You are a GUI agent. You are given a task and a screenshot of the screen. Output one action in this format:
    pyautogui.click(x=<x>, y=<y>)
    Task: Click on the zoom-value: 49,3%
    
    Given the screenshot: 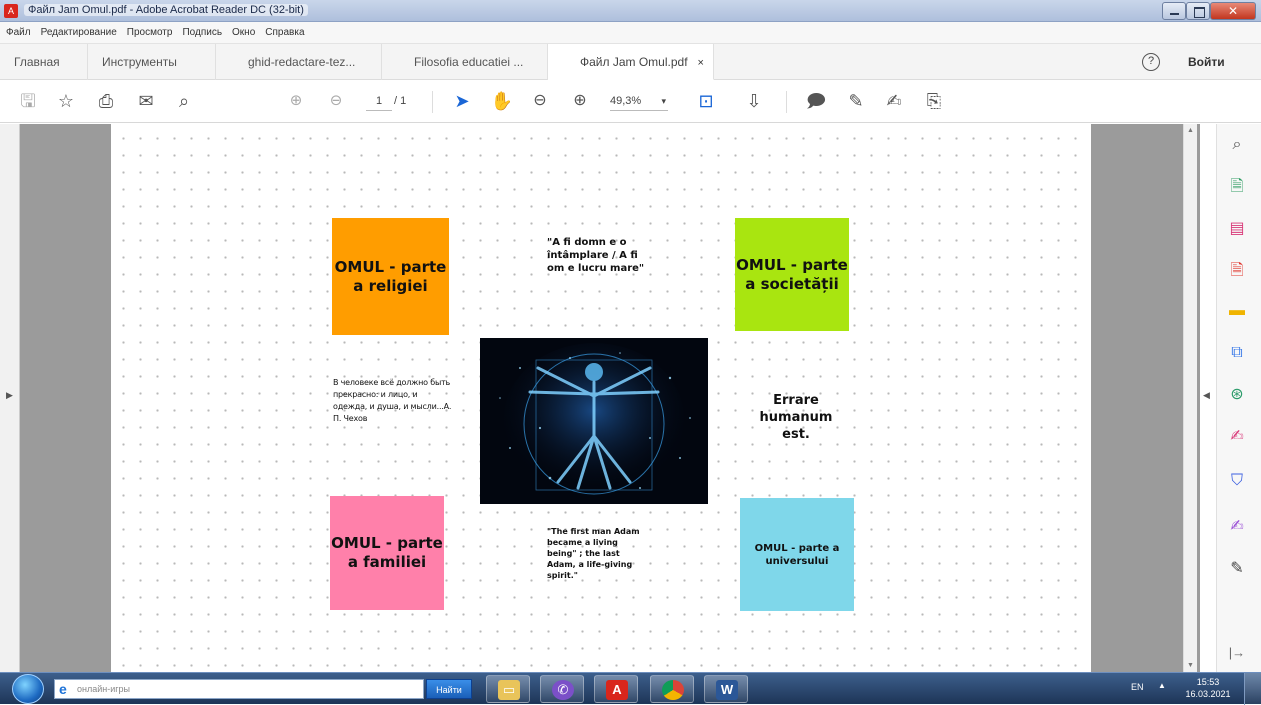 What is the action you would take?
    pyautogui.click(x=626, y=101)
    